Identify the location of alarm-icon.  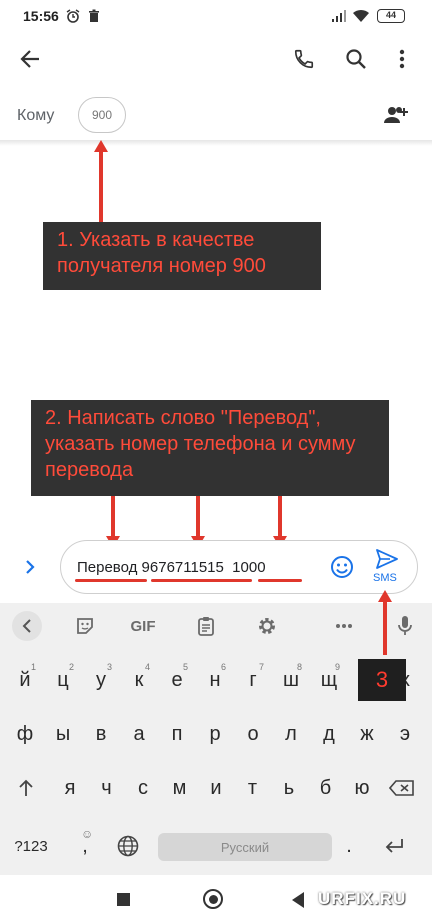
(73, 16).